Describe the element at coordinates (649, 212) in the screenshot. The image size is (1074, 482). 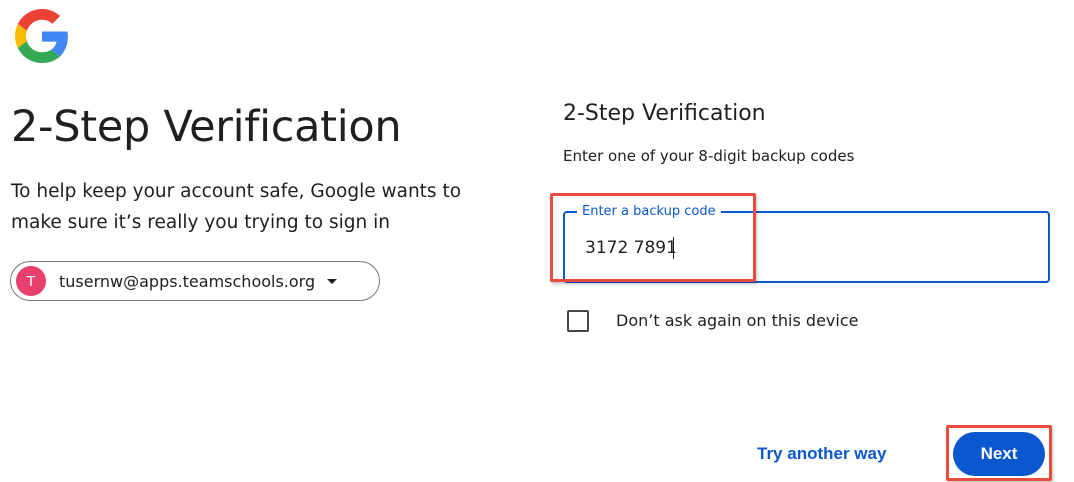
I see `backup-code-label: Enter a backup code` at that location.